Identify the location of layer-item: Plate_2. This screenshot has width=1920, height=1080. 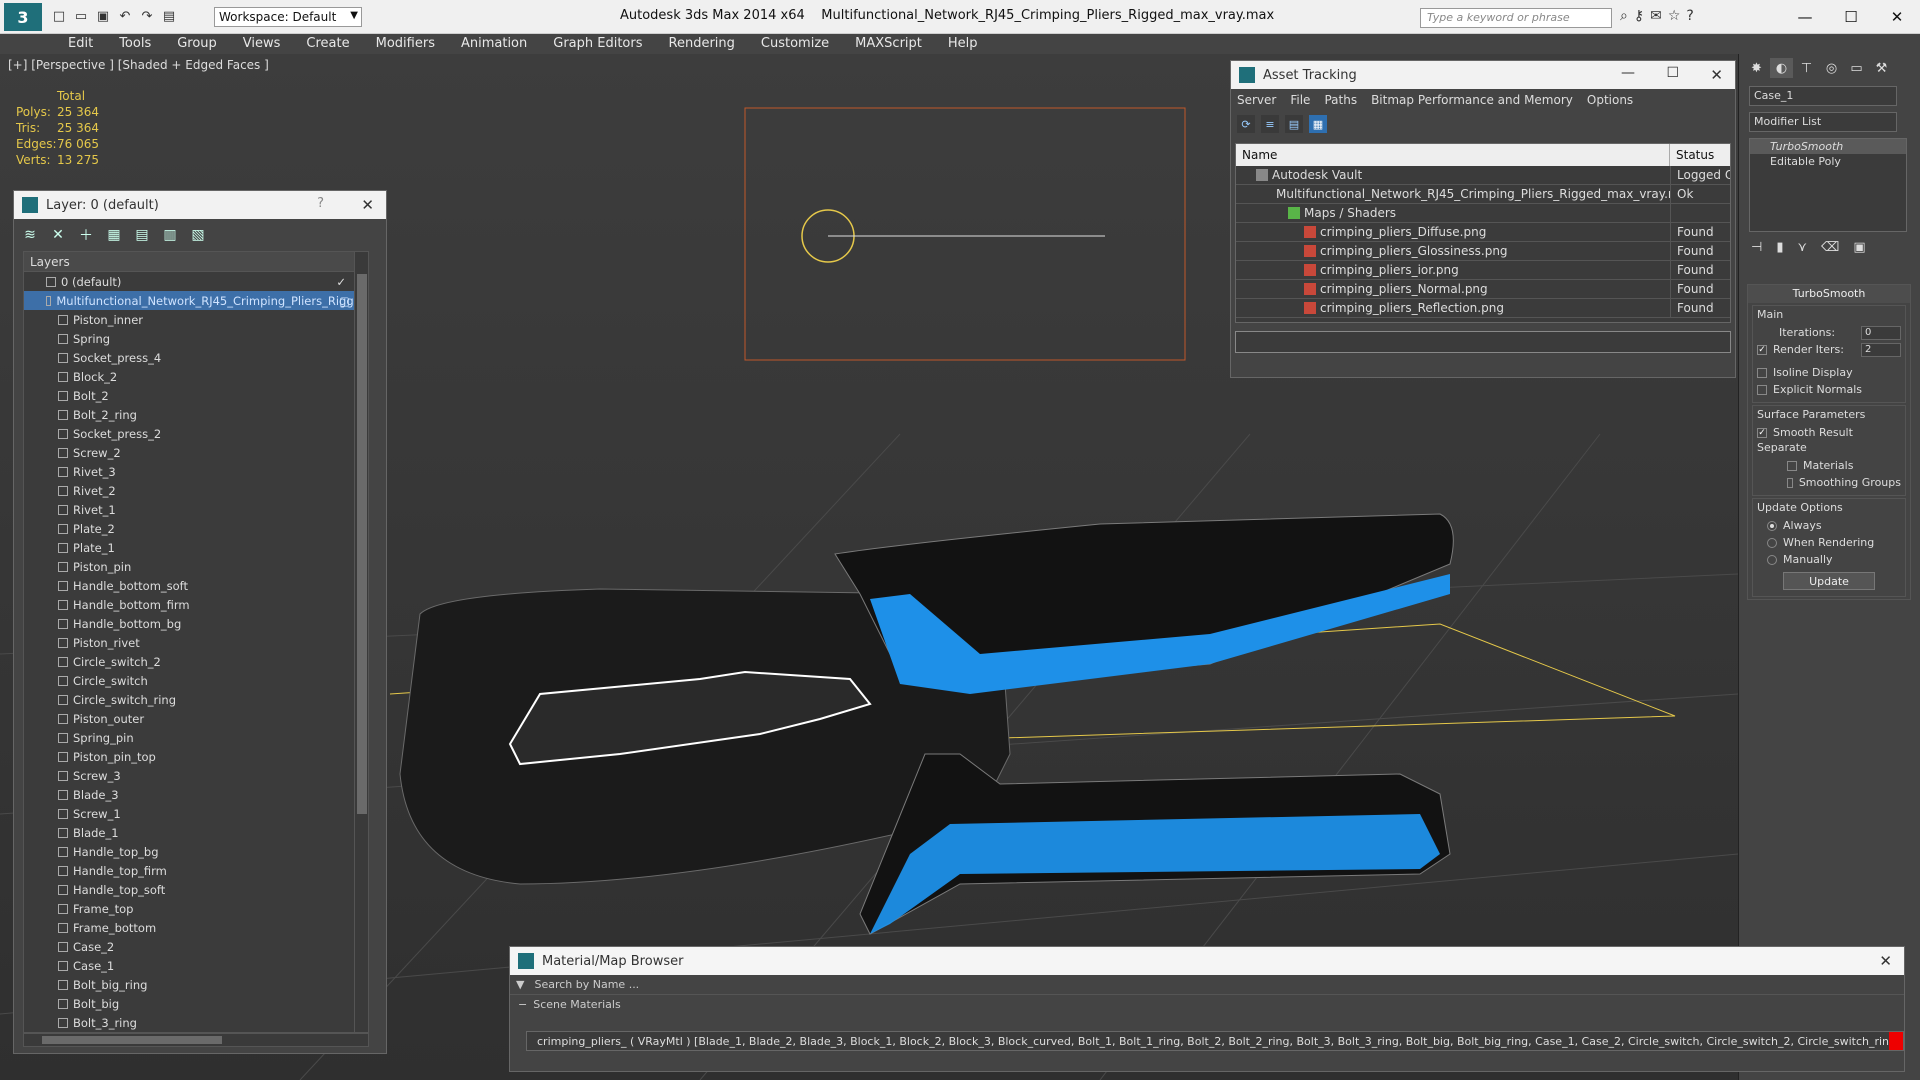
(196, 528).